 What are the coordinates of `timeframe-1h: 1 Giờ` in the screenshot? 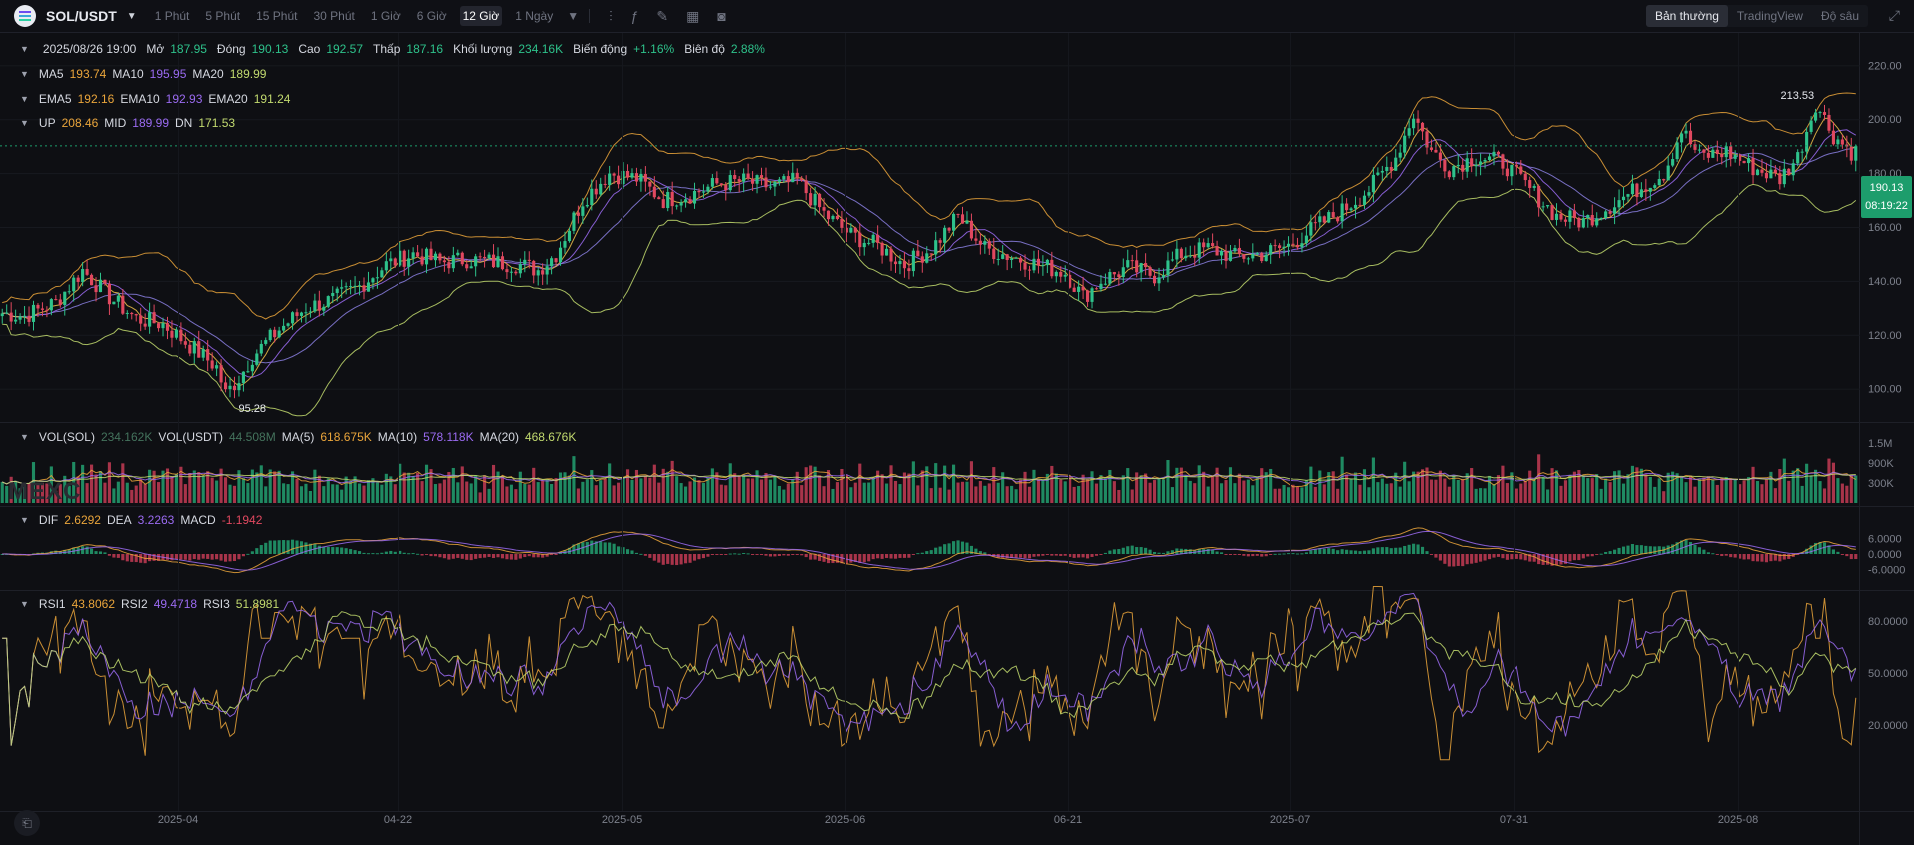 It's located at (386, 16).